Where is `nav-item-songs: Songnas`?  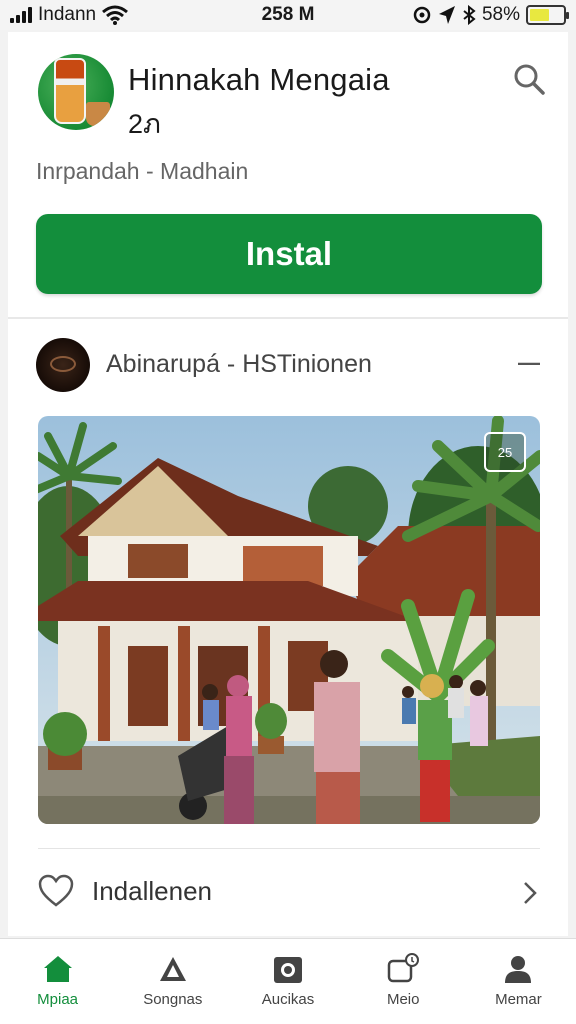 nav-item-songs: Songnas is located at coordinates (172, 981).